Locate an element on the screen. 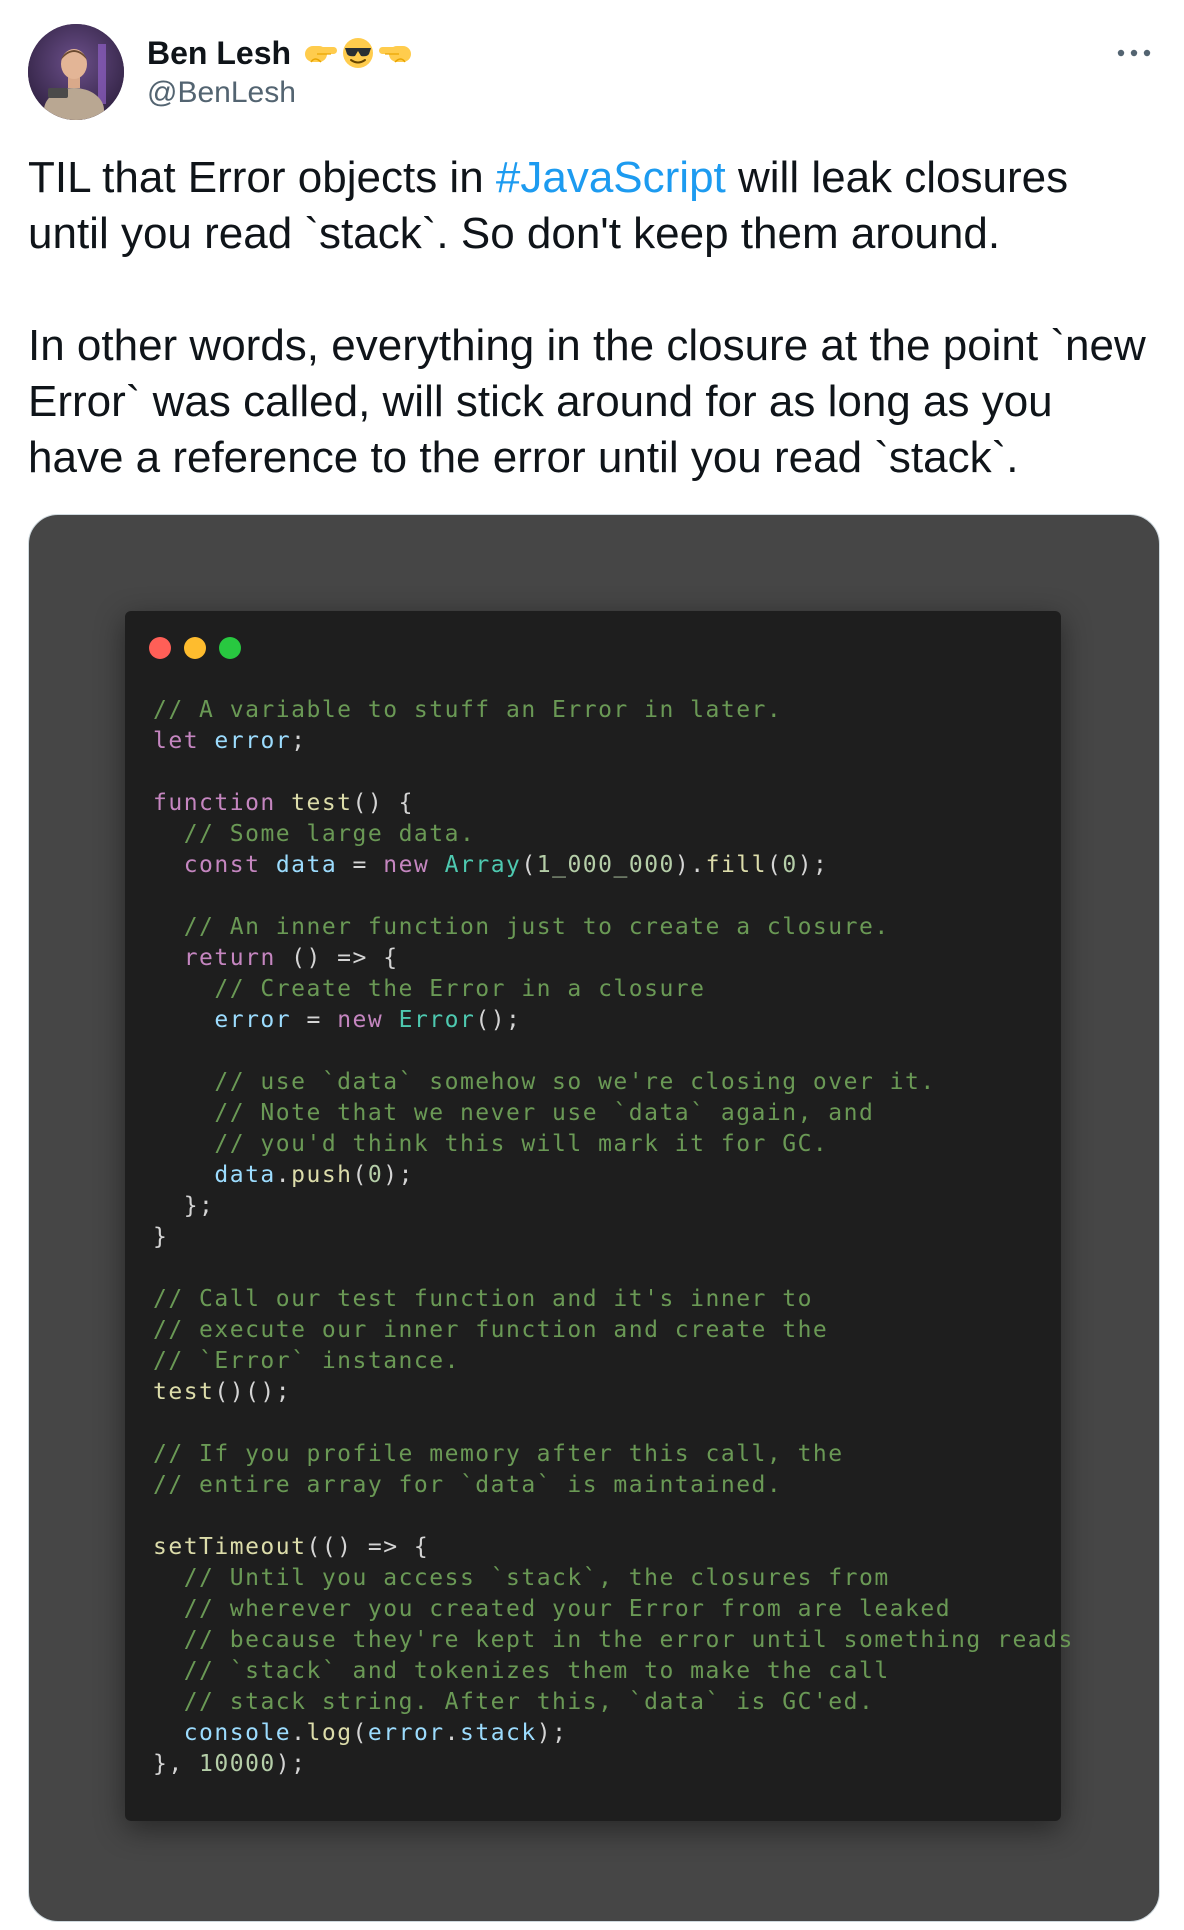  code-token: . is located at coordinates (299, 1733).